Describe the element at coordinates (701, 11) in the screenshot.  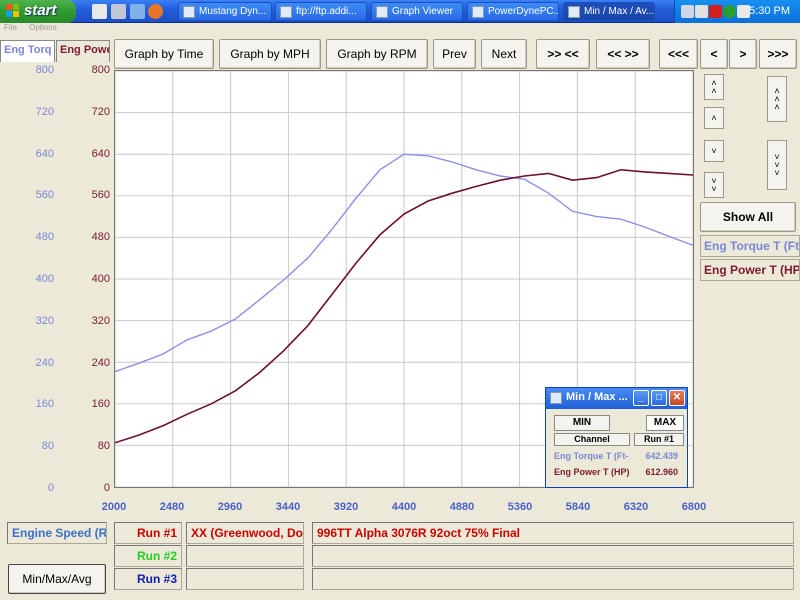
I see `network-icon` at that location.